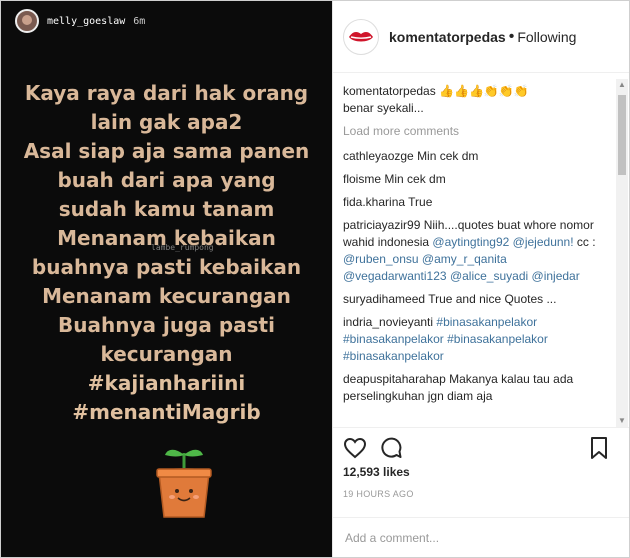 Image resolution: width=630 pixels, height=558 pixels. What do you see at coordinates (447, 37) in the screenshot?
I see `account-username: komentatorpedas` at bounding box center [447, 37].